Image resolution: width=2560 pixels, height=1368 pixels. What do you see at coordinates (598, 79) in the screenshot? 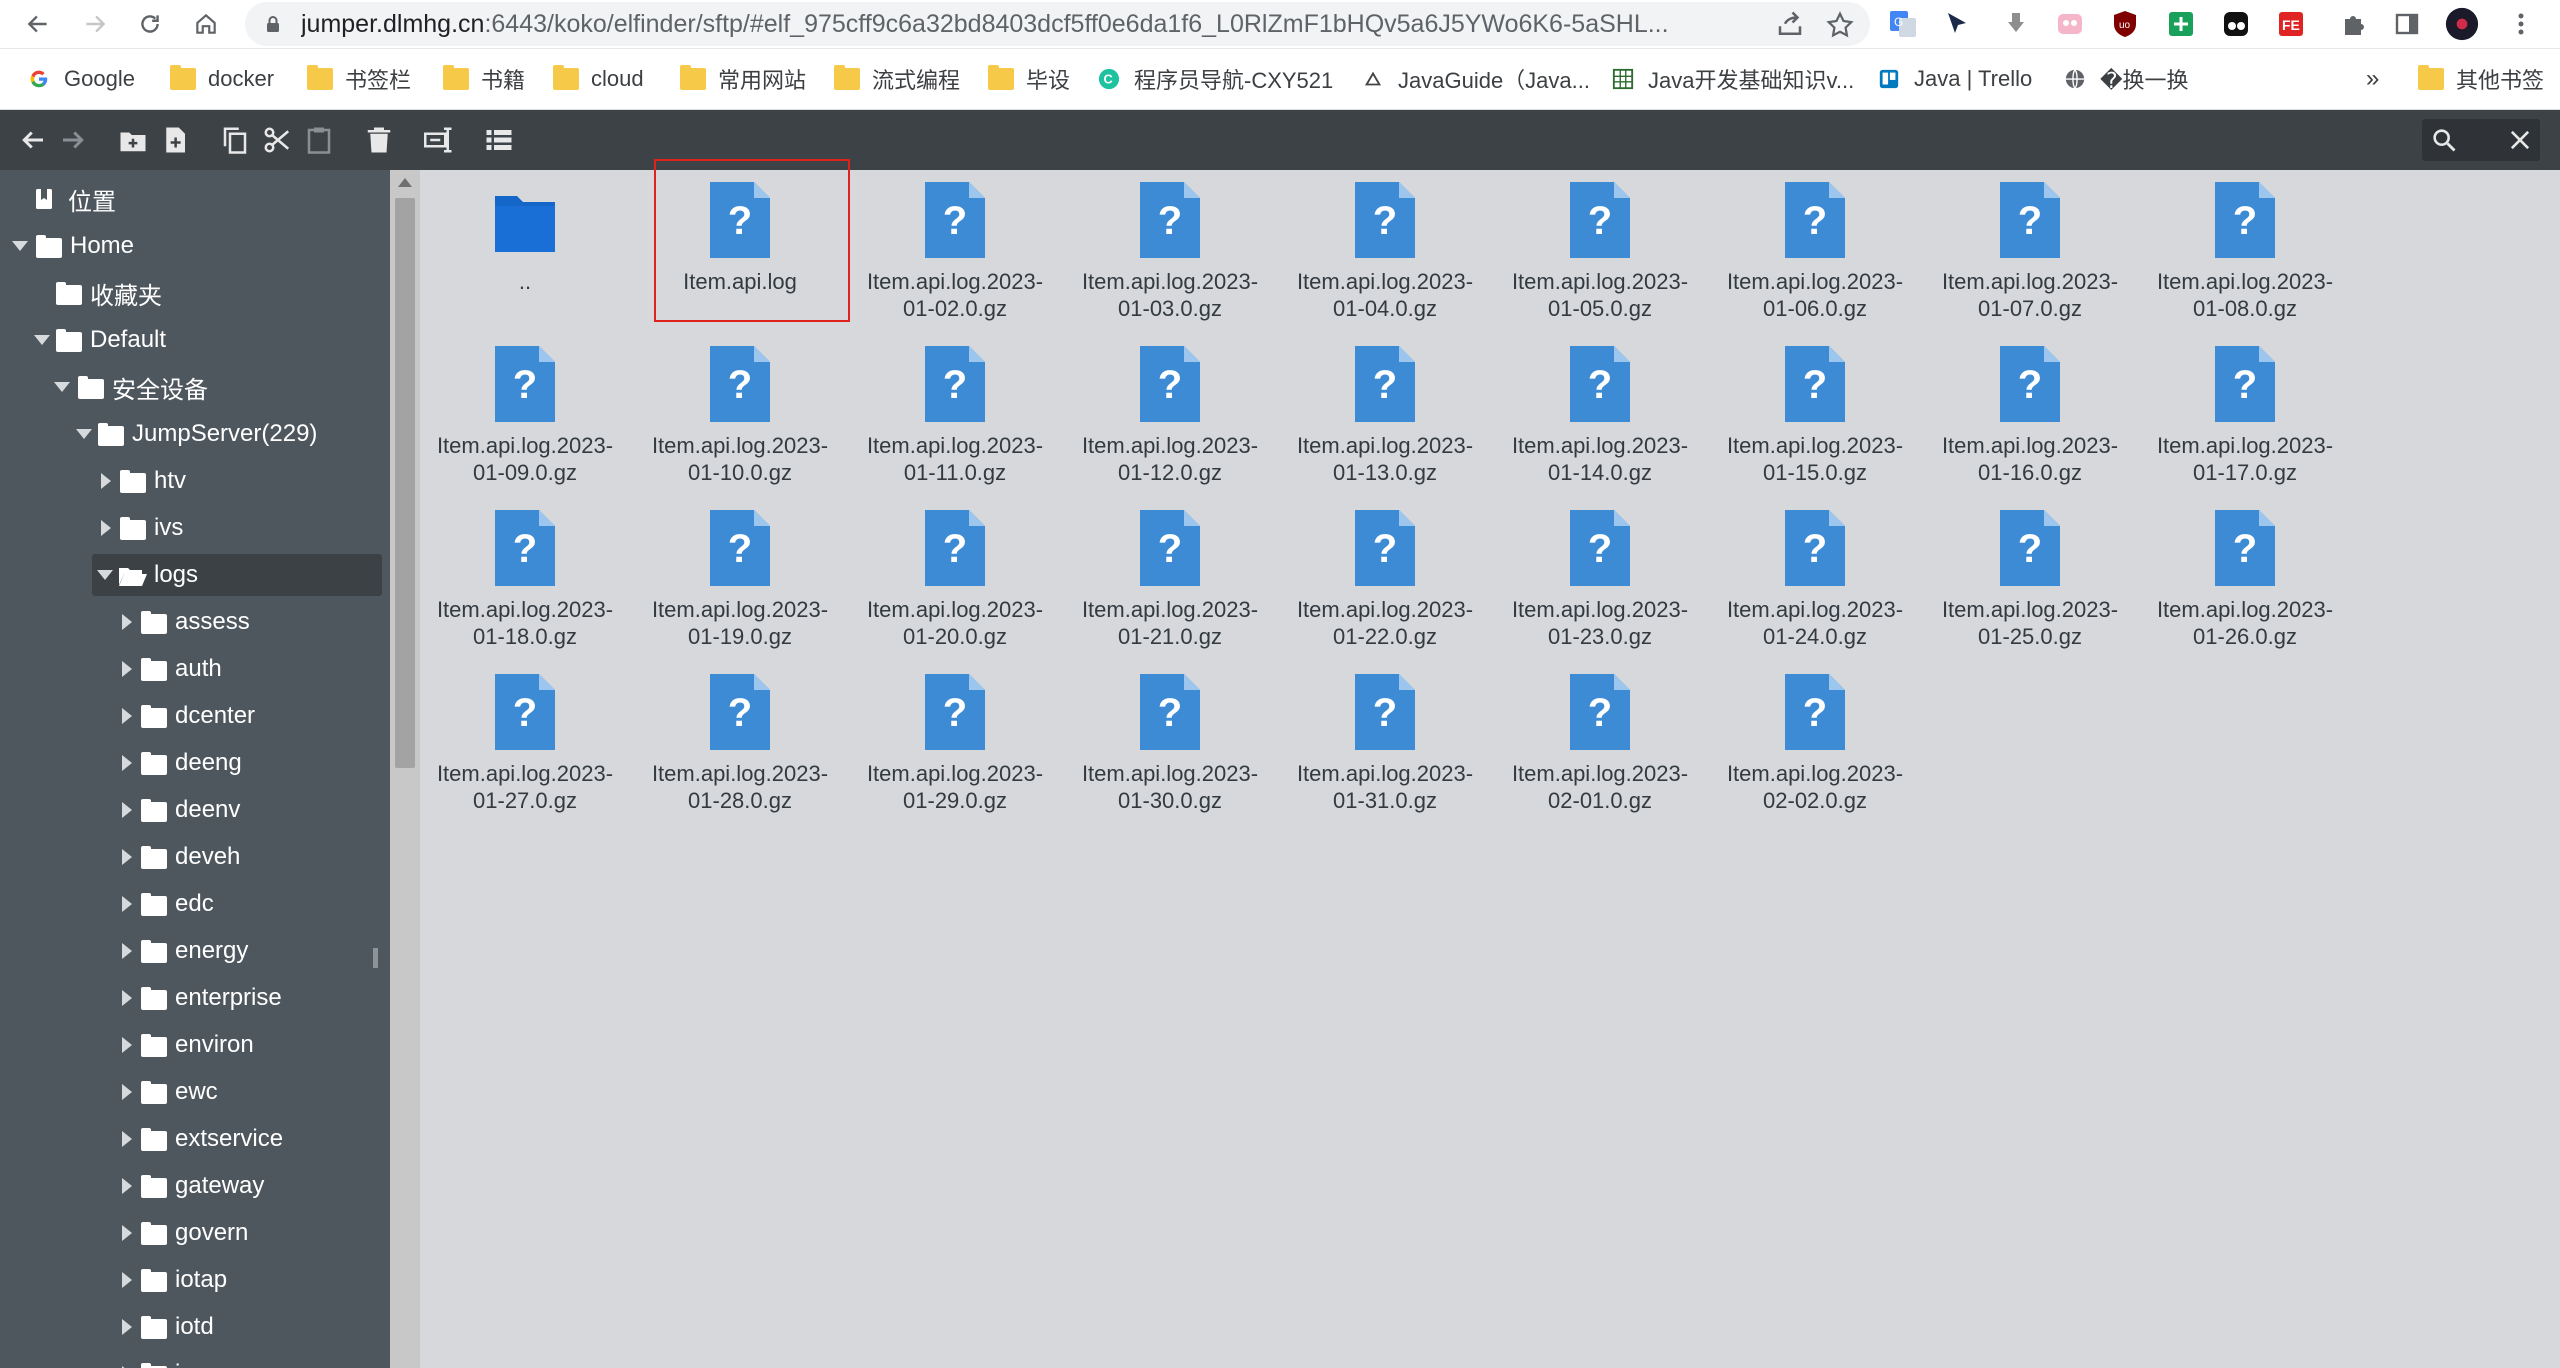
I see `bookmark-folder-cloud: cloud` at bounding box center [598, 79].